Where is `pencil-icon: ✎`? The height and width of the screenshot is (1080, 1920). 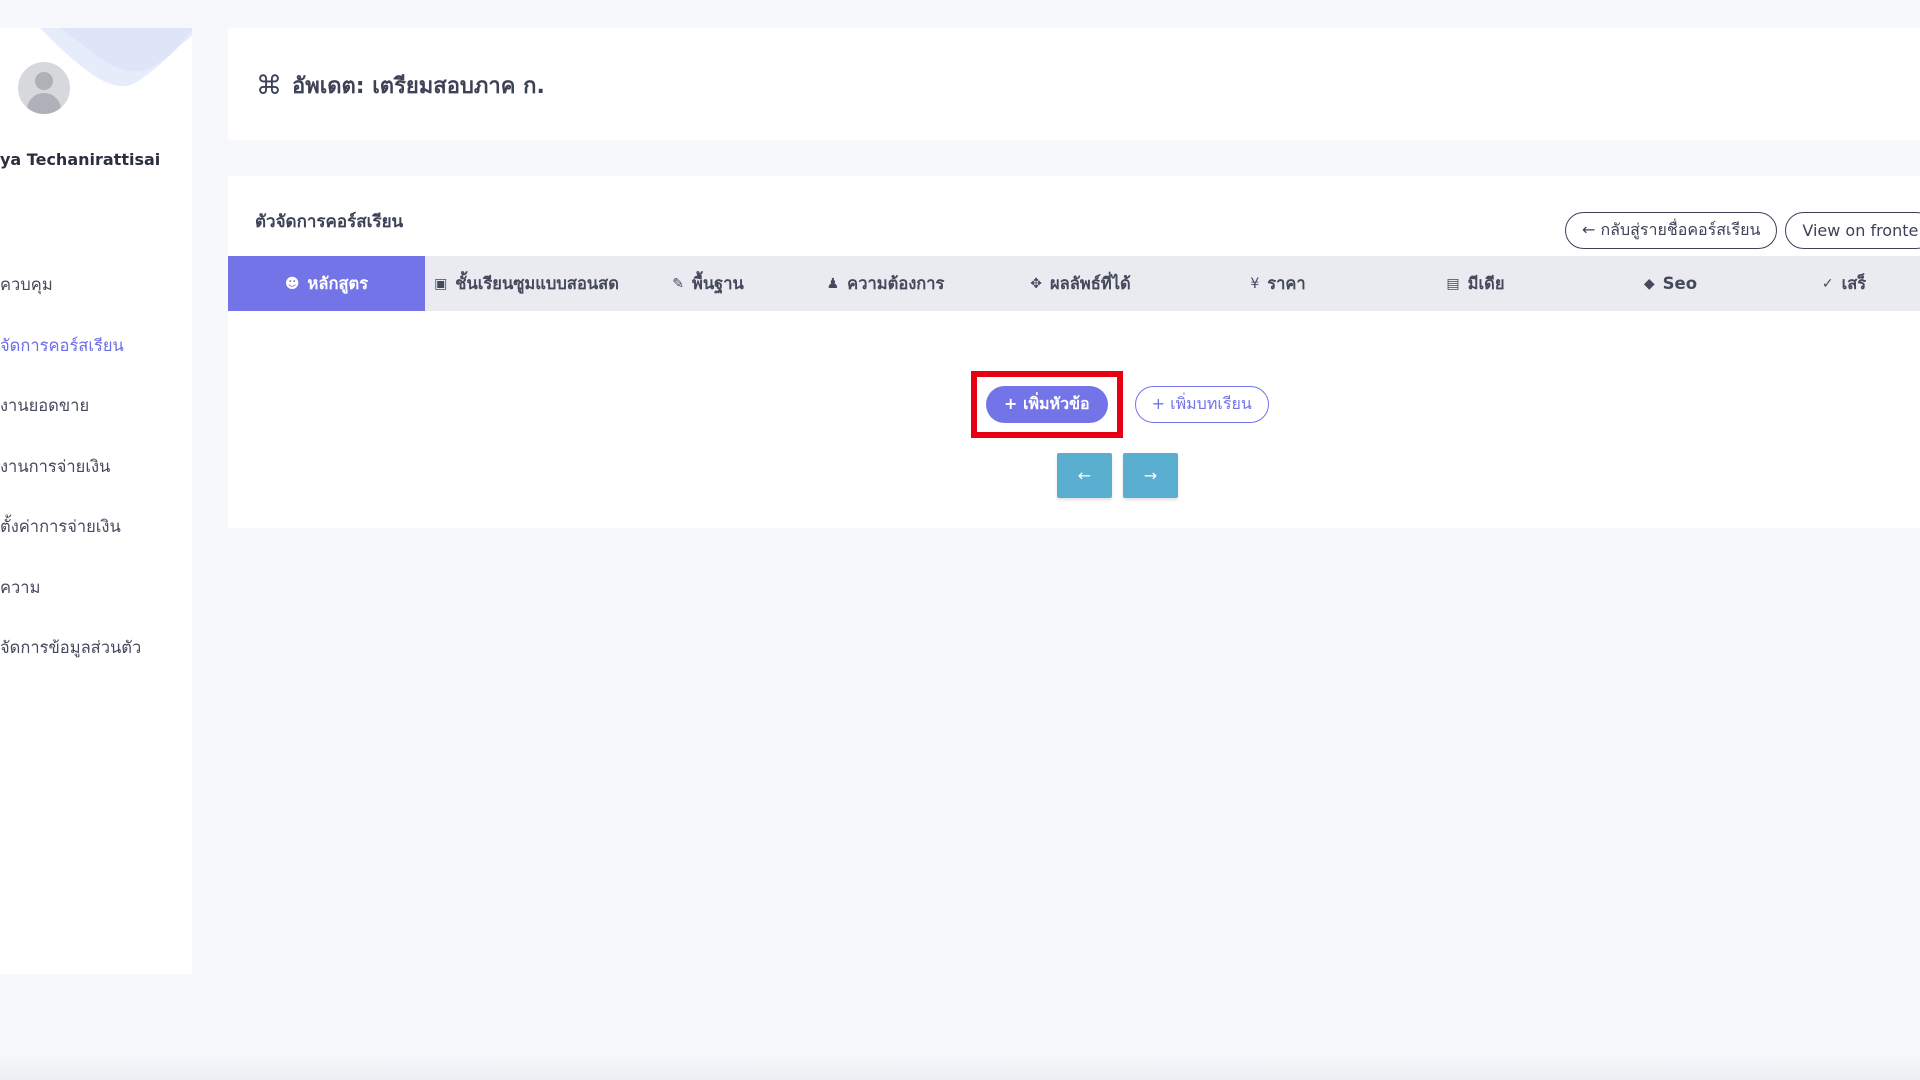
pencil-icon: ✎ is located at coordinates (678, 283).